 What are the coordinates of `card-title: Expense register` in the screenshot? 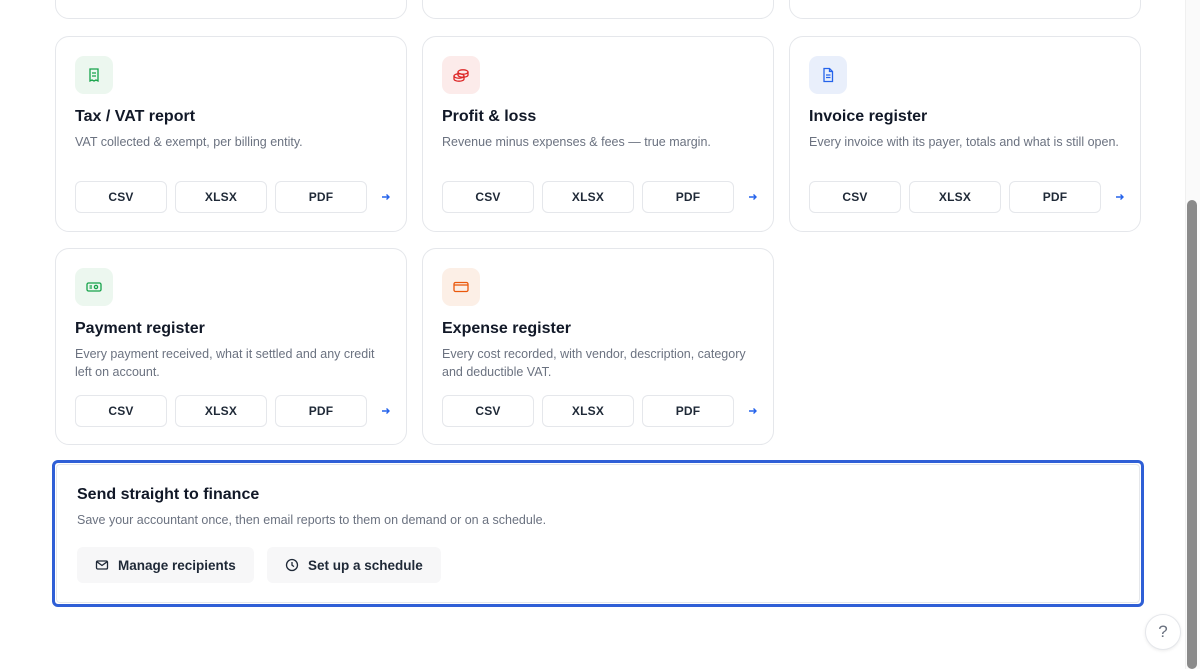 It's located at (506, 328).